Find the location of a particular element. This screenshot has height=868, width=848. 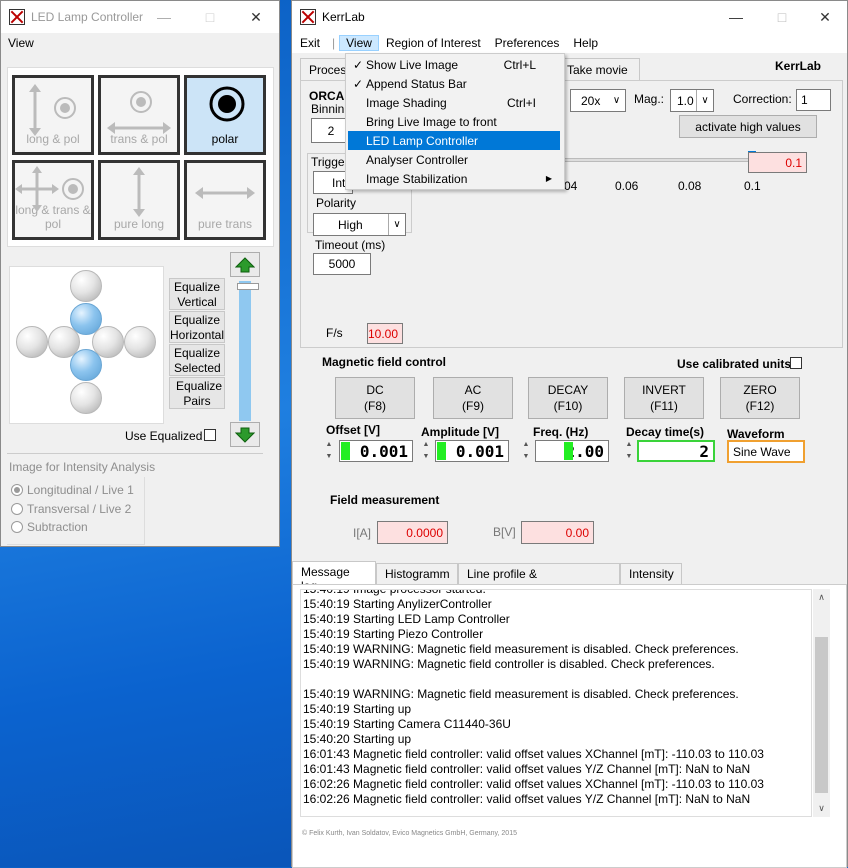

menu-item-image-shading: Image Shading Ctrl+I is located at coordinates (454, 102).